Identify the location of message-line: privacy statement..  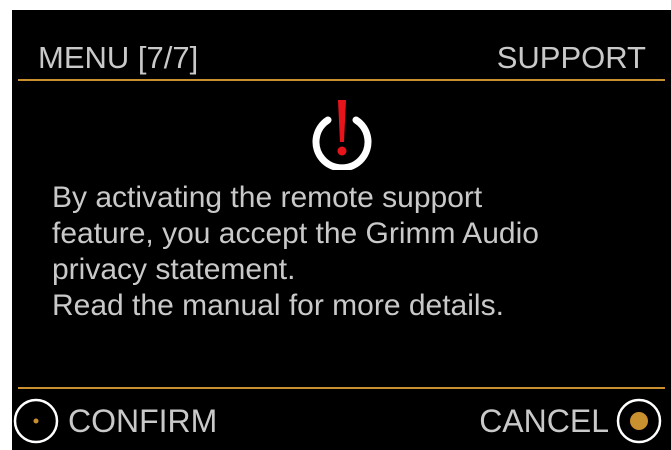
(174, 269).